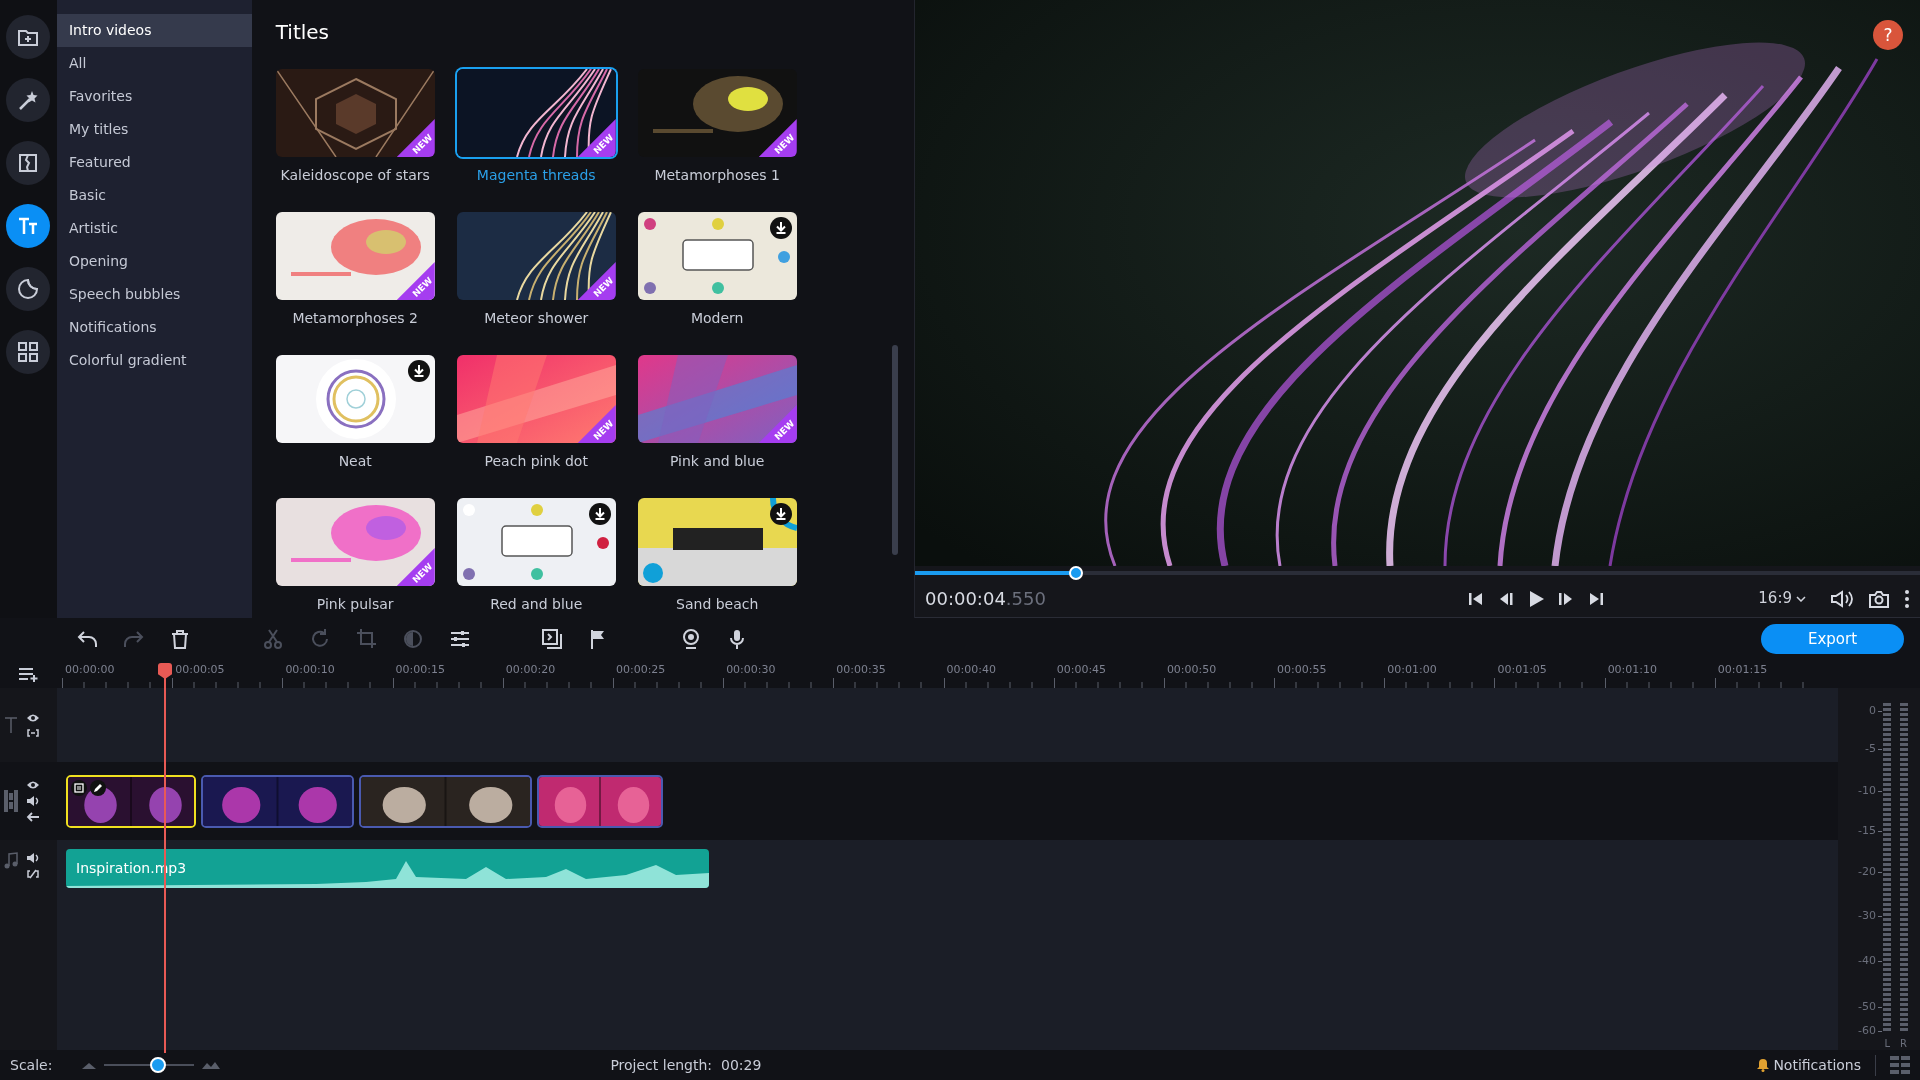 Image resolution: width=1920 pixels, height=1080 pixels. What do you see at coordinates (971, 670) in the screenshot?
I see `ruler-label: 00:00:40` at bounding box center [971, 670].